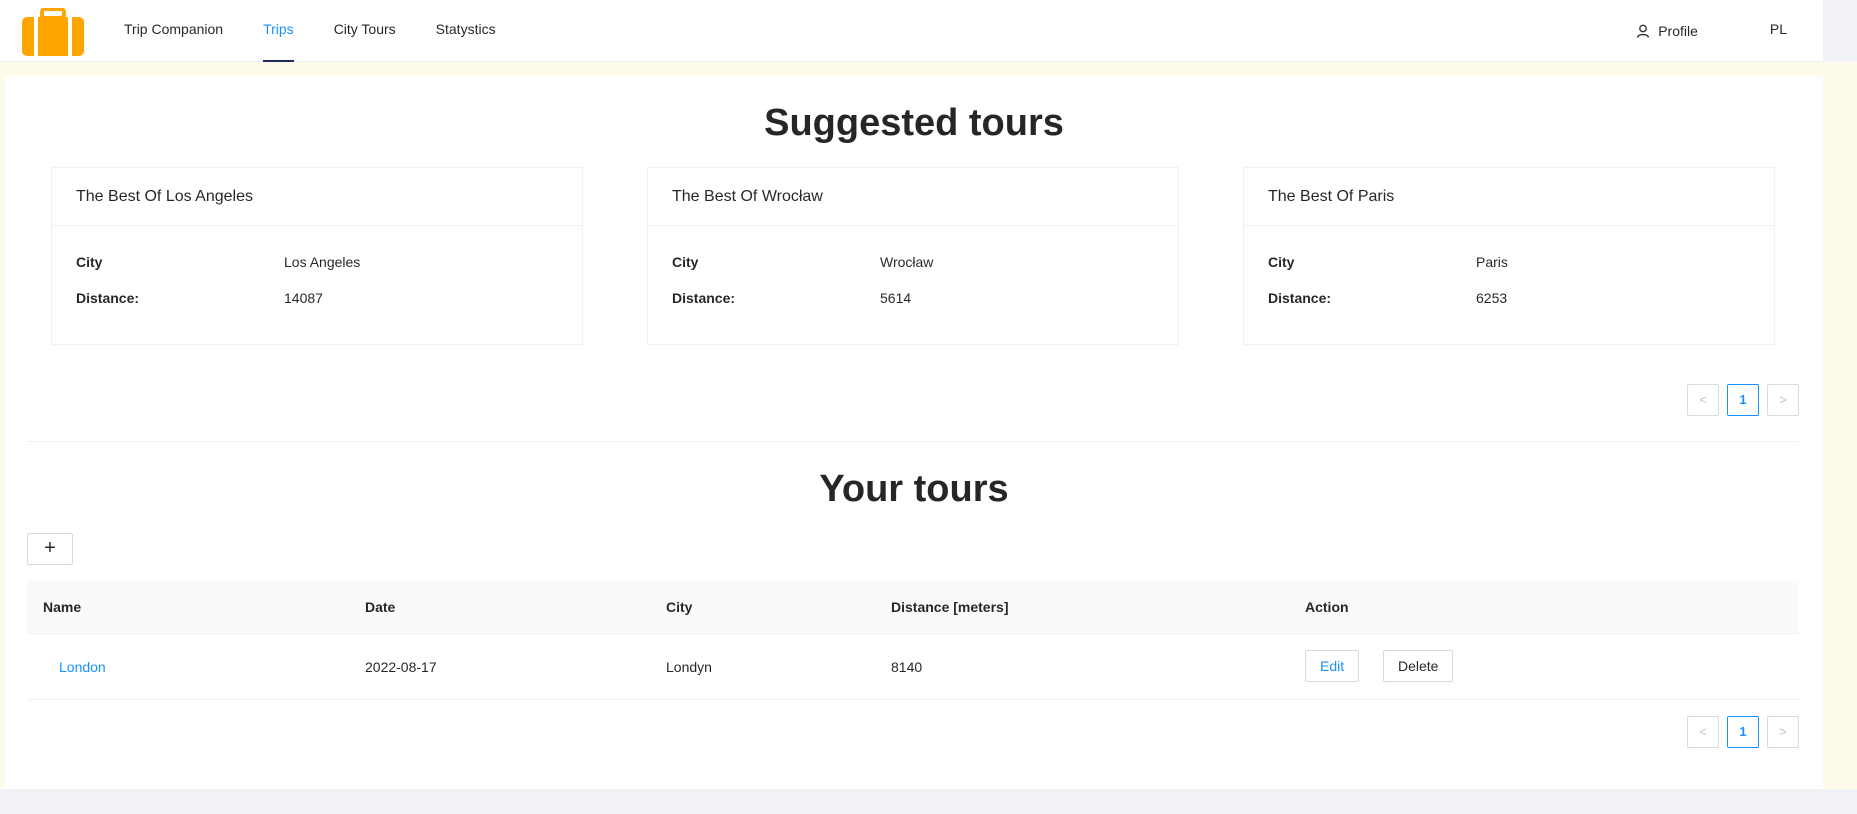 The image size is (1857, 814). What do you see at coordinates (1332, 666) in the screenshot?
I see `edit-button: Edit` at bounding box center [1332, 666].